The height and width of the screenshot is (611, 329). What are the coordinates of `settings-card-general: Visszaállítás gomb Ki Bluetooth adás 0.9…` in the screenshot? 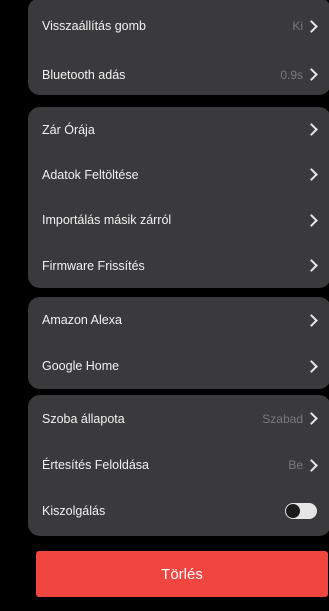 It's located at (178, 47).